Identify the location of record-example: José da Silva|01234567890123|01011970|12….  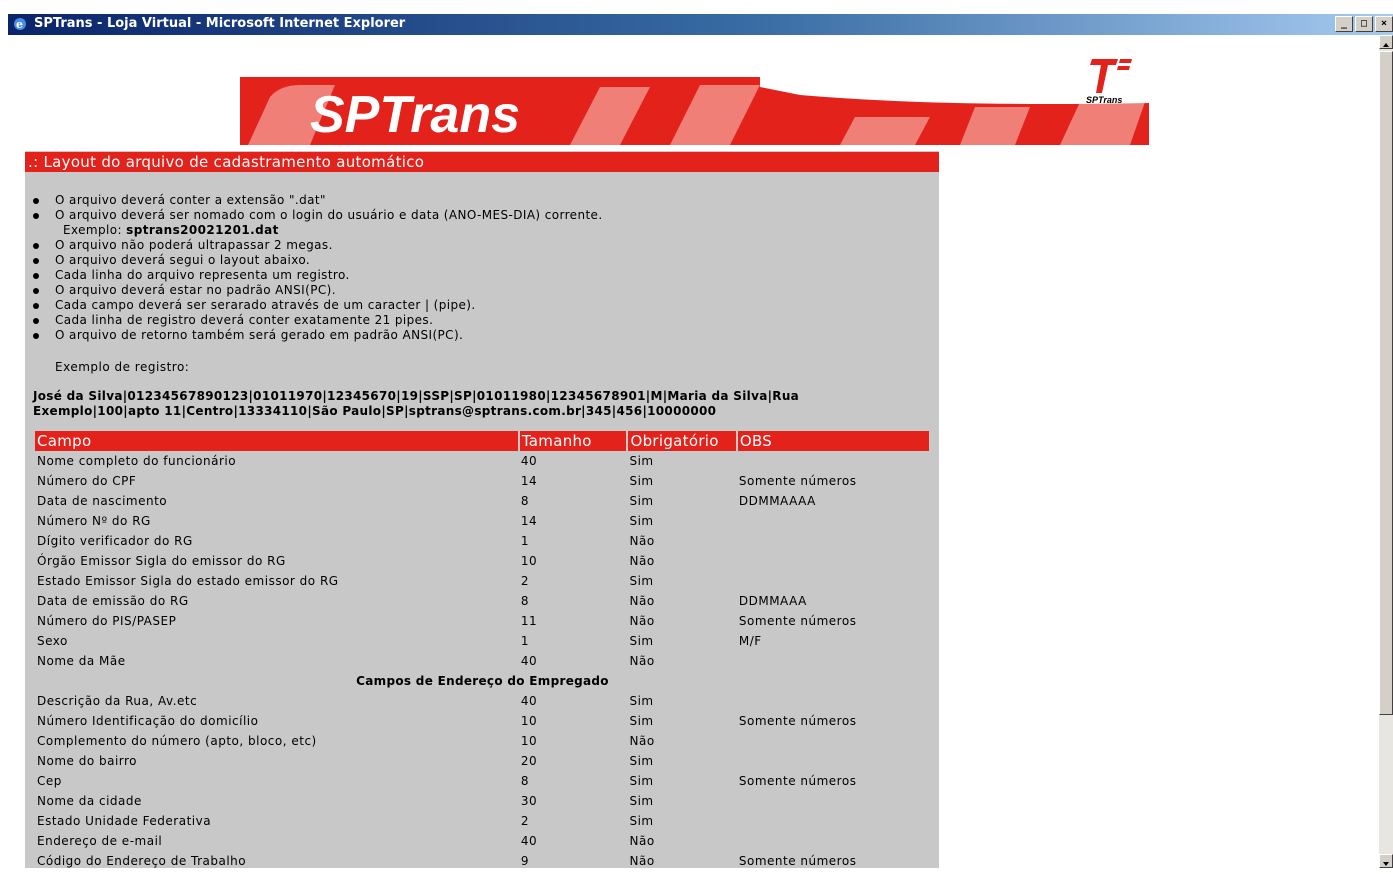
(473, 404).